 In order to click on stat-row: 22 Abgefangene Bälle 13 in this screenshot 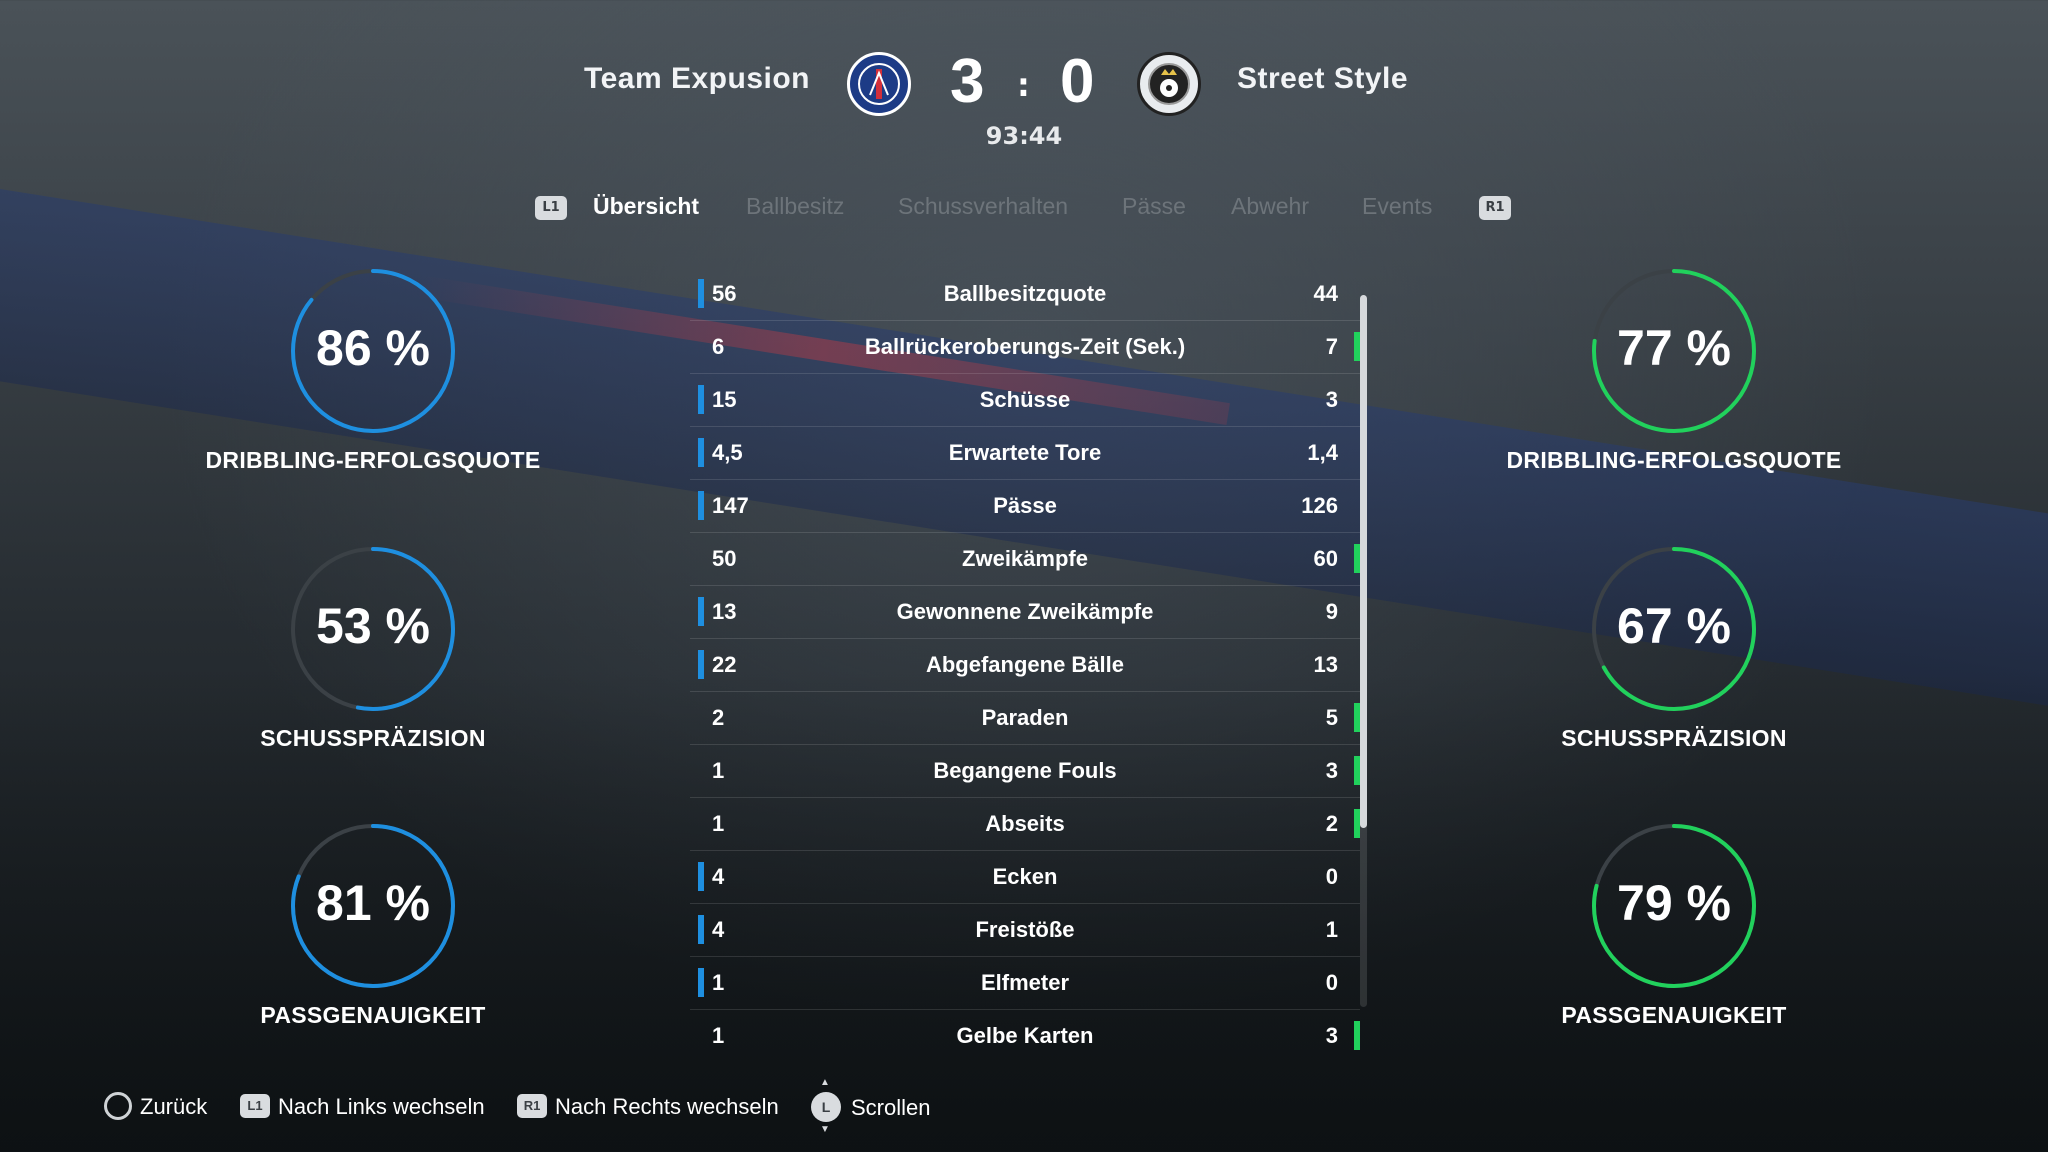, I will do `click(1025, 665)`.